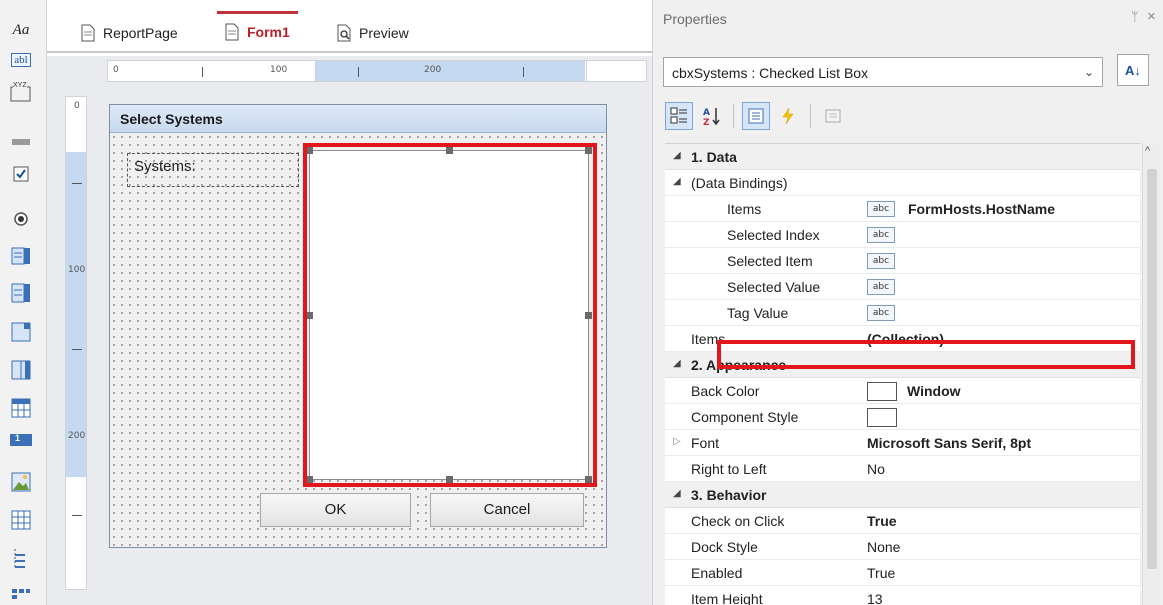 The height and width of the screenshot is (605, 1163). I want to click on categorized-button, so click(679, 116).